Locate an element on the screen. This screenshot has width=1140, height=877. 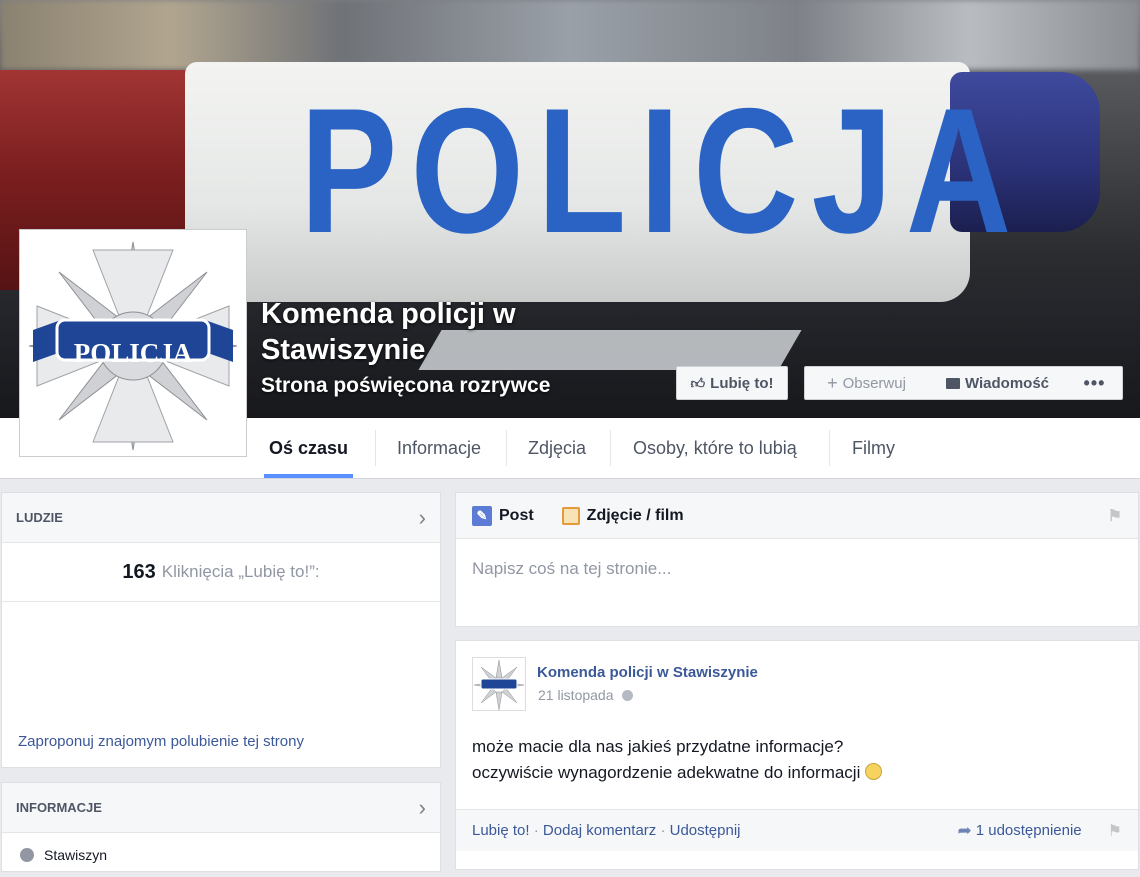
follow-button: + Obserwuj is located at coordinates (866, 383).